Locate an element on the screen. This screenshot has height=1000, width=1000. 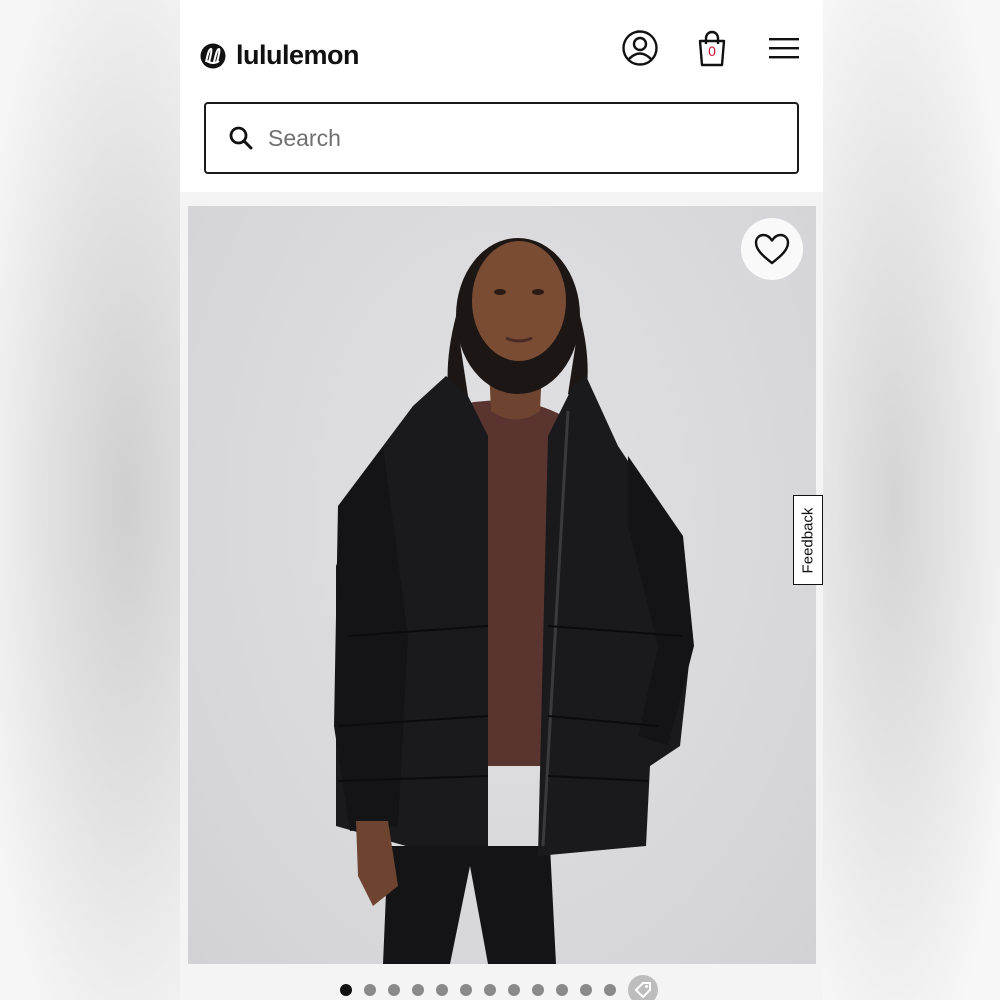
search-icon is located at coordinates (241, 138).